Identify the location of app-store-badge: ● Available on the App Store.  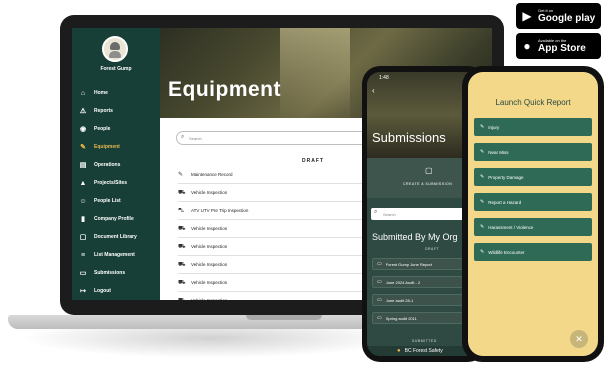
(558, 46).